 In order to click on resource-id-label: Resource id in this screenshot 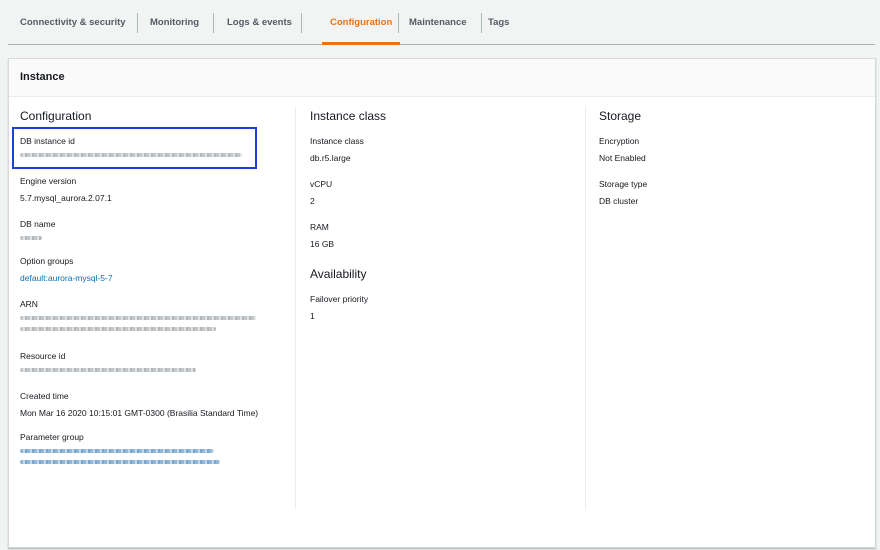, I will do `click(43, 356)`.